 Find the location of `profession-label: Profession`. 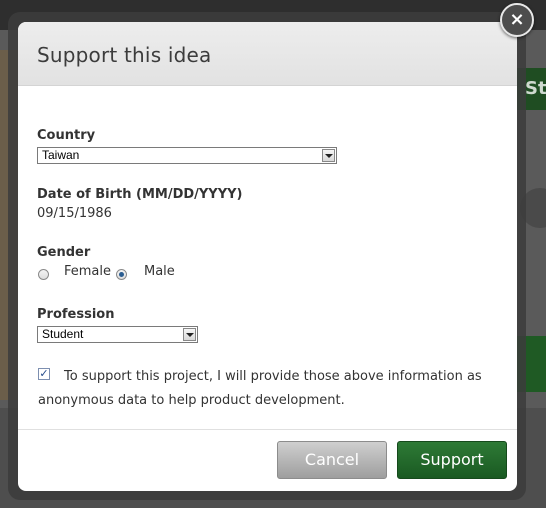

profession-label: Profession is located at coordinates (76, 314).